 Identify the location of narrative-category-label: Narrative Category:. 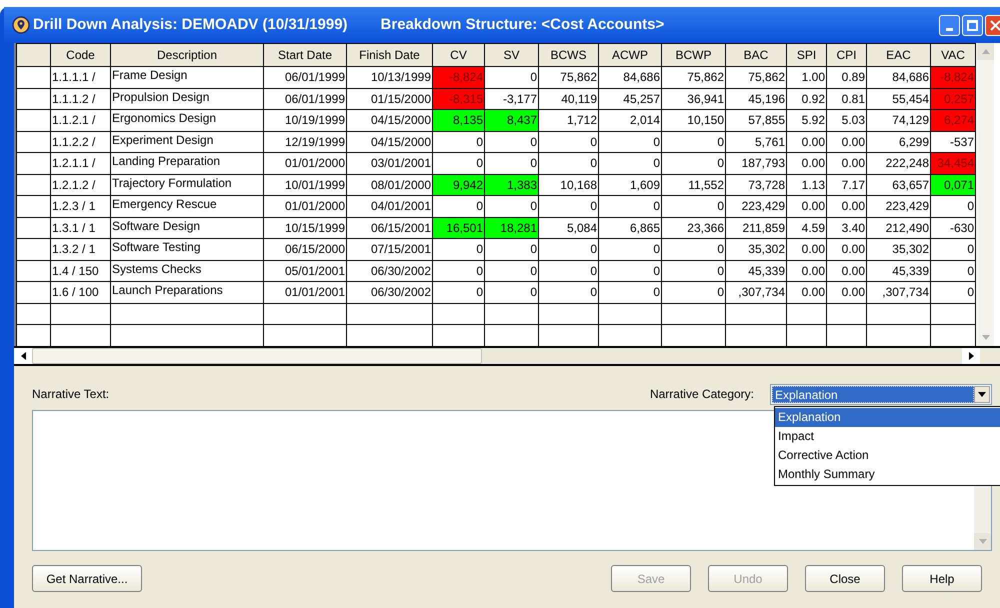
(702, 394).